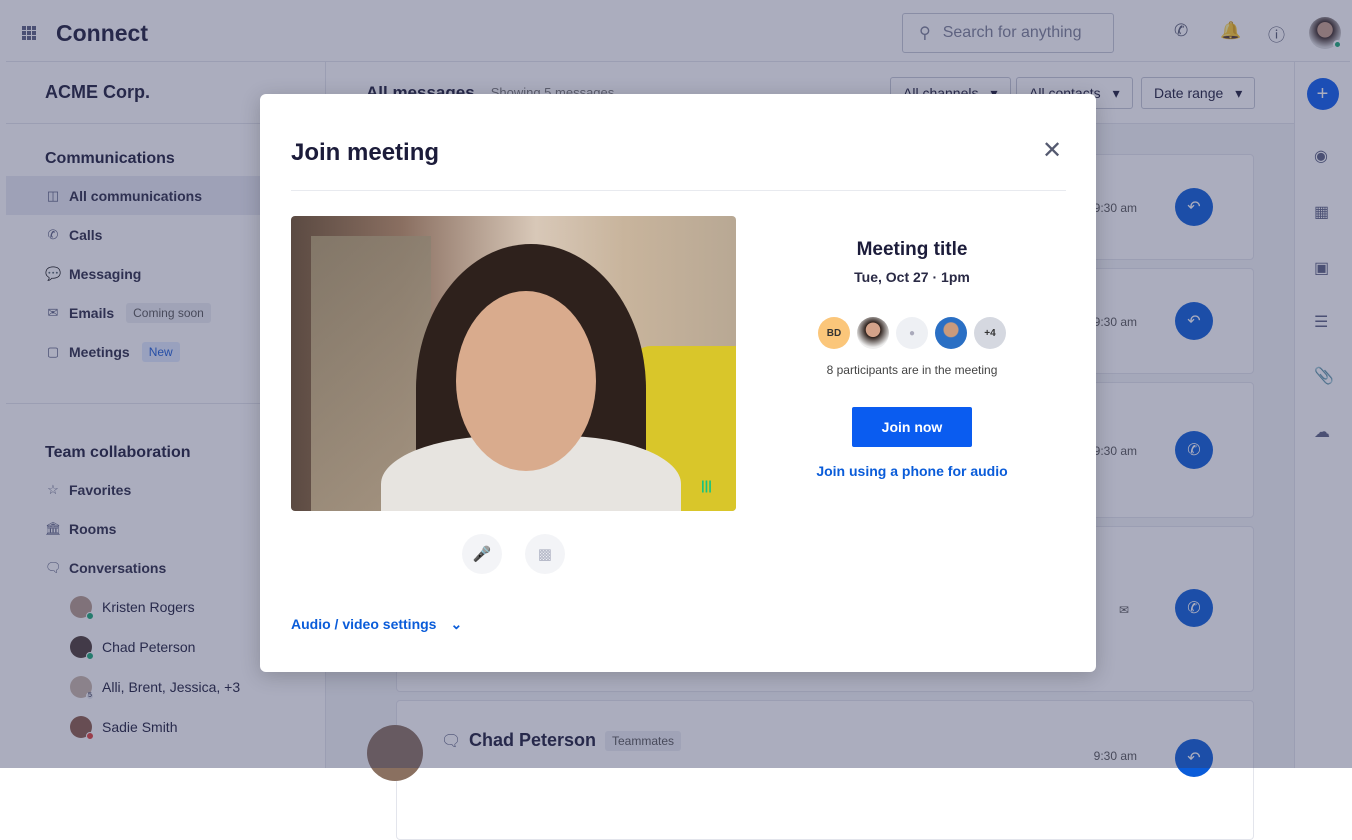 This screenshot has width=1352, height=840. What do you see at coordinates (526, 381) in the screenshot?
I see `person-face` at bounding box center [526, 381].